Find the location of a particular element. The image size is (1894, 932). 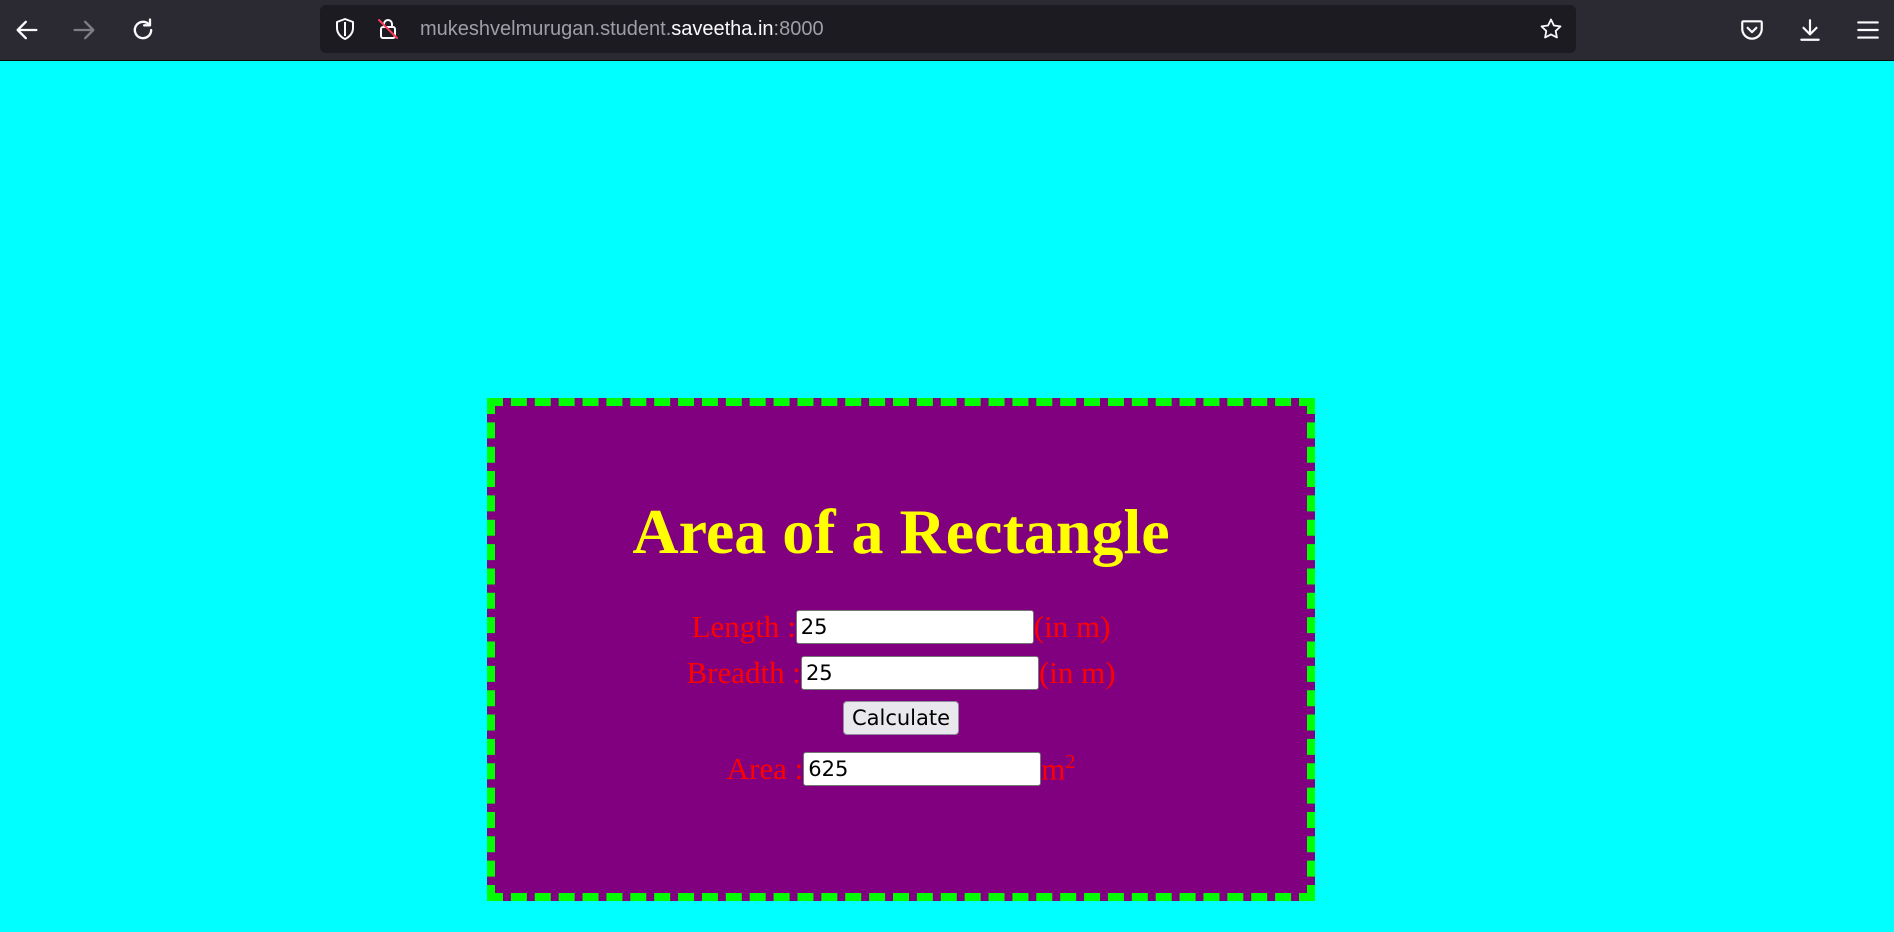

area-unit: m2 is located at coordinates (1058, 769).